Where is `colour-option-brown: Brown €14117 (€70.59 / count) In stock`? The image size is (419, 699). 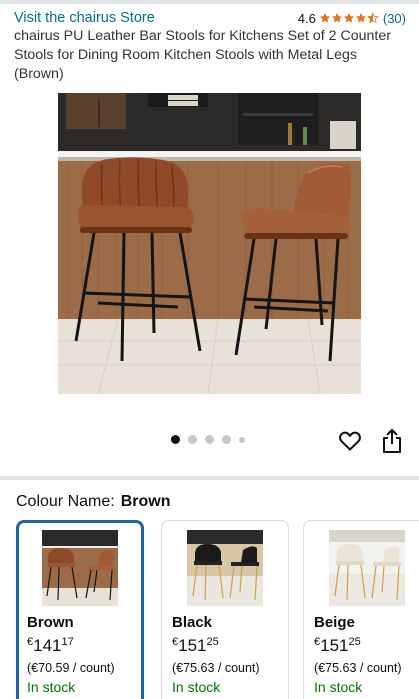 colour-option-brown: Brown €14117 (€70.59 / count) In stock is located at coordinates (80, 609).